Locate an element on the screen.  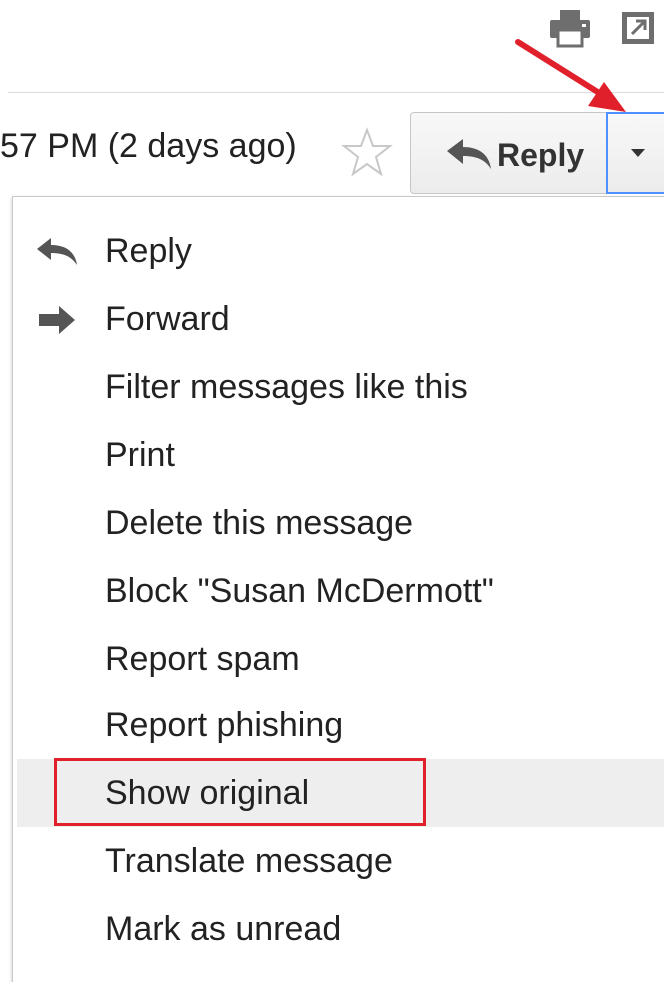
menu-item-report-phishing: Report phishing is located at coordinates (340, 725).